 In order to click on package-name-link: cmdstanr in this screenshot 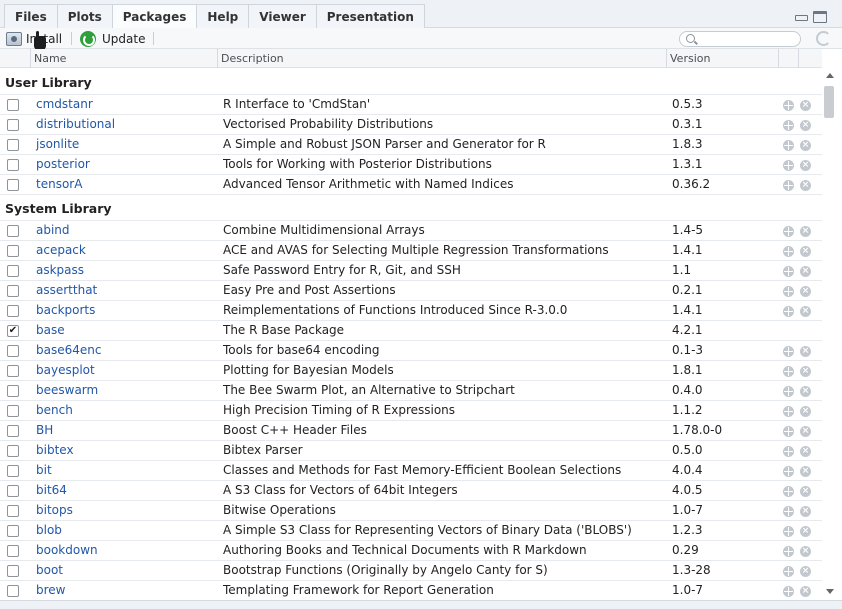, I will do `click(64, 104)`.